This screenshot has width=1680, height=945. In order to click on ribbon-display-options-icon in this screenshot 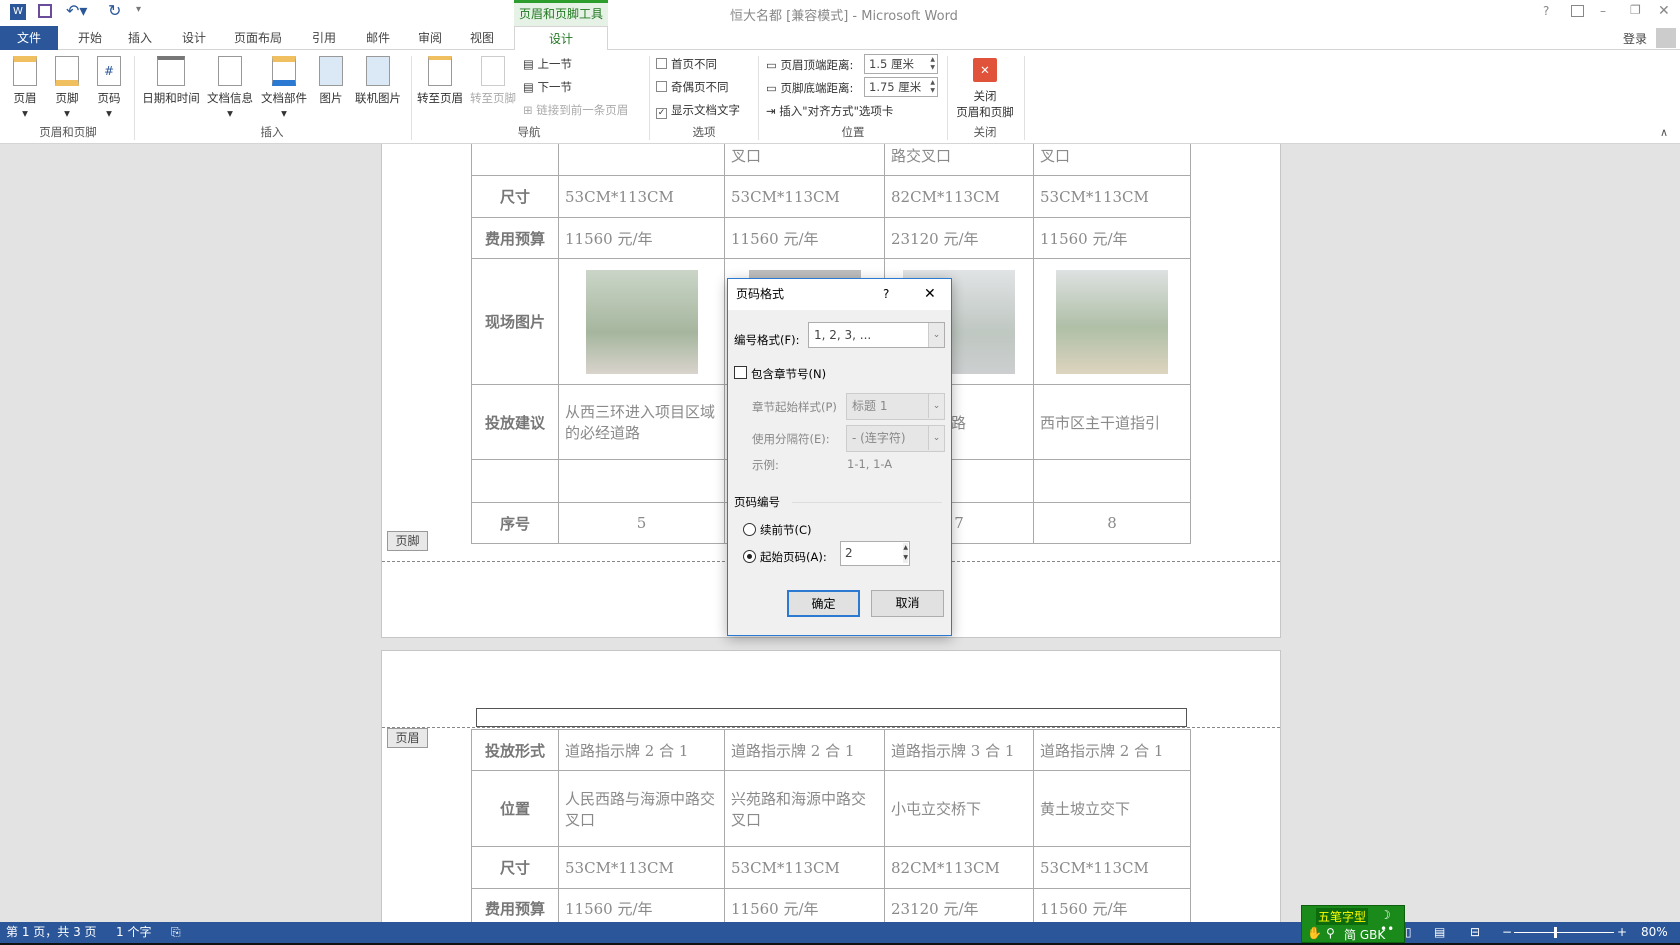, I will do `click(1577, 11)`.